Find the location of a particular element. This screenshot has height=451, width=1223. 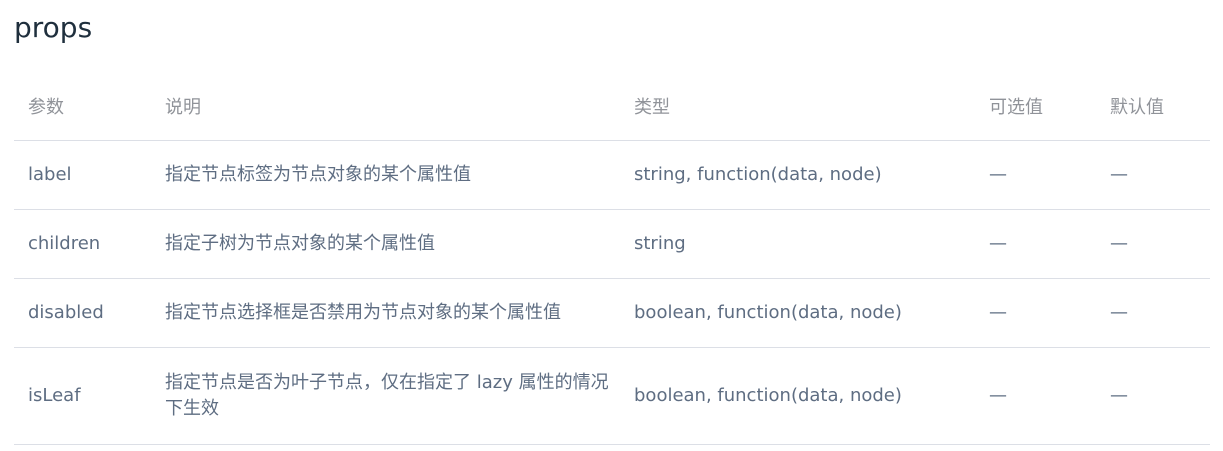

header-options: 可选值 is located at coordinates (1035, 106).